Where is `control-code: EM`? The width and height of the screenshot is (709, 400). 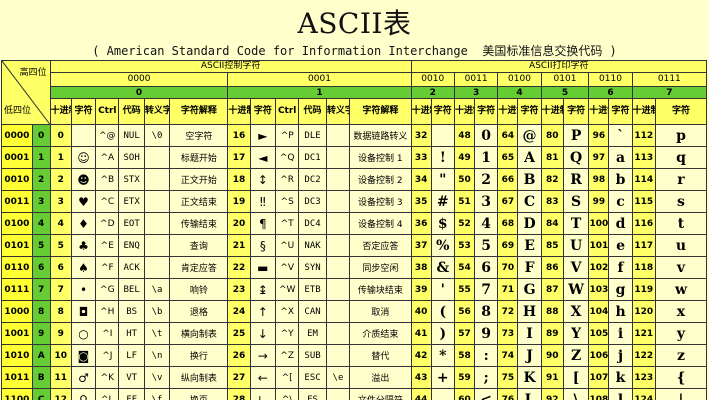 control-code: EM is located at coordinates (312, 333).